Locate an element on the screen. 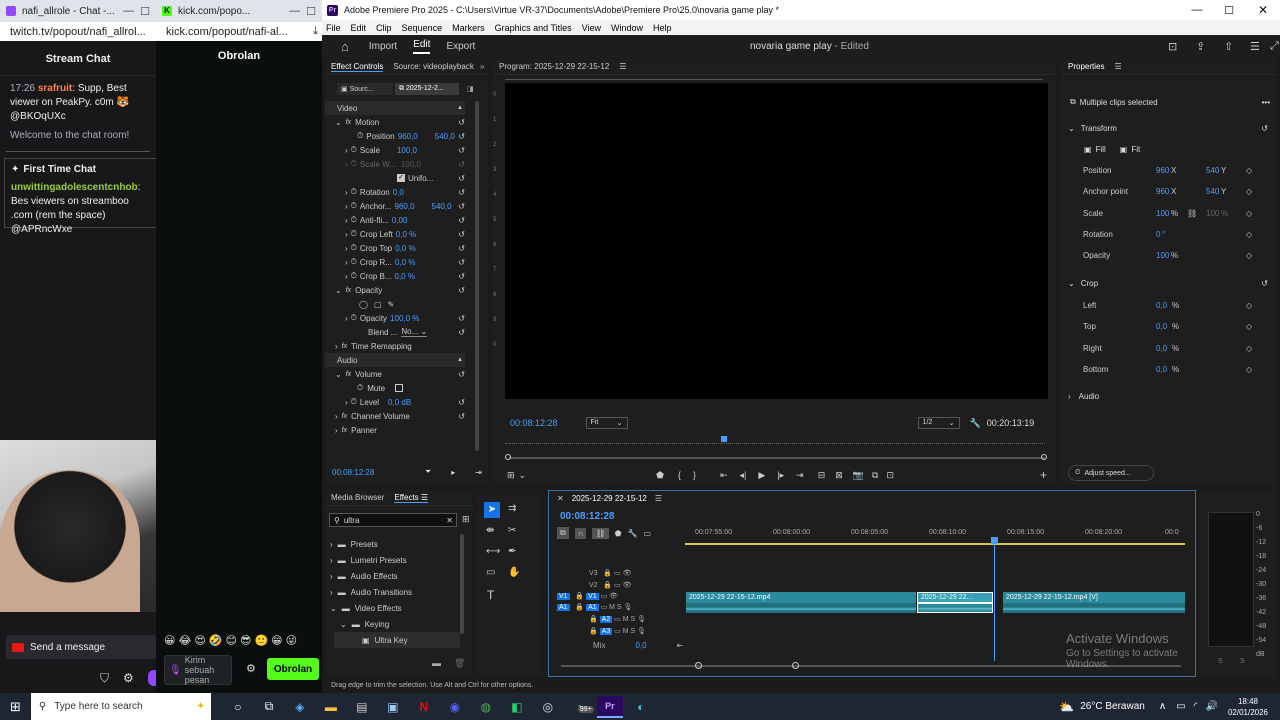 The image size is (1280, 720). browser-tab-kick: K kick.com/popo... — ☐ is located at coordinates (239, 11).